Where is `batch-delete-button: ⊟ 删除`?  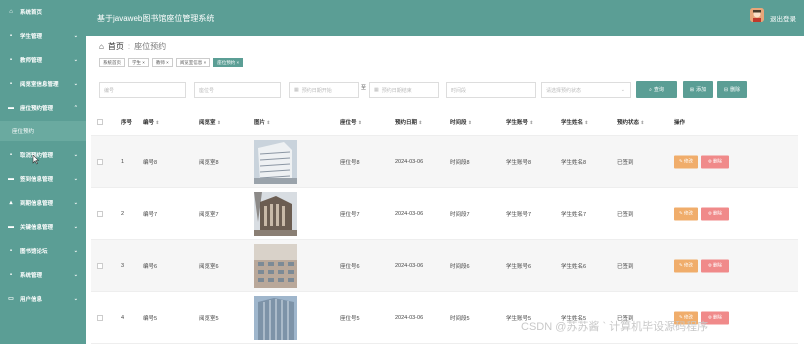
batch-delete-button: ⊟ 删除 is located at coordinates (732, 89).